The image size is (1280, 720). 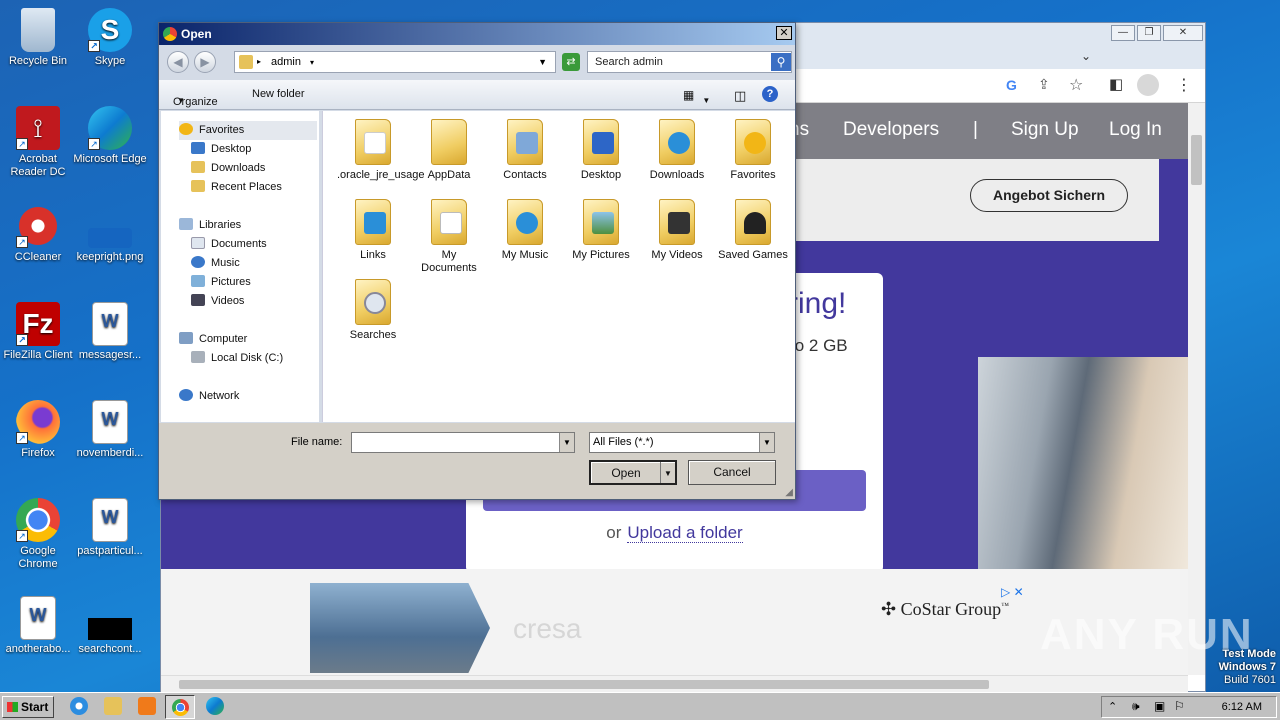 I want to click on file-item: Favorites, so click(x=753, y=150).